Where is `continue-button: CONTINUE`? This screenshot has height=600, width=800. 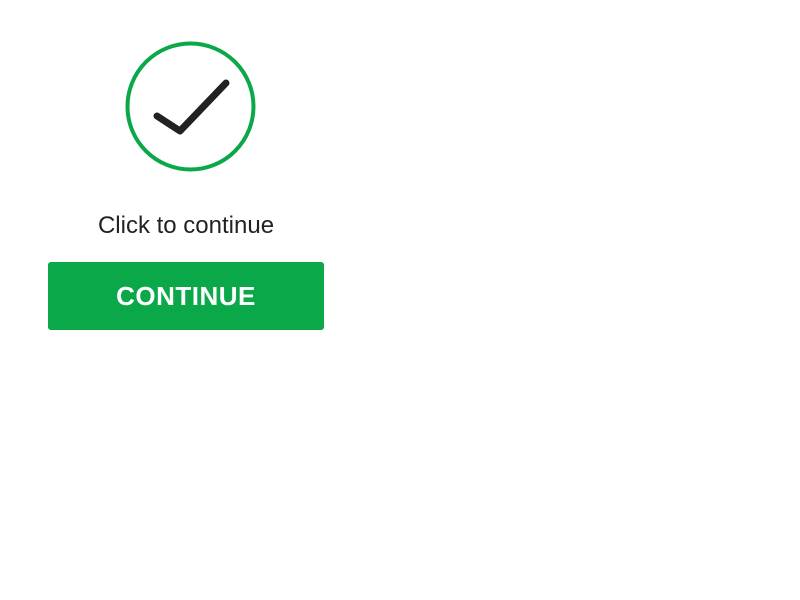 continue-button: CONTINUE is located at coordinates (186, 296).